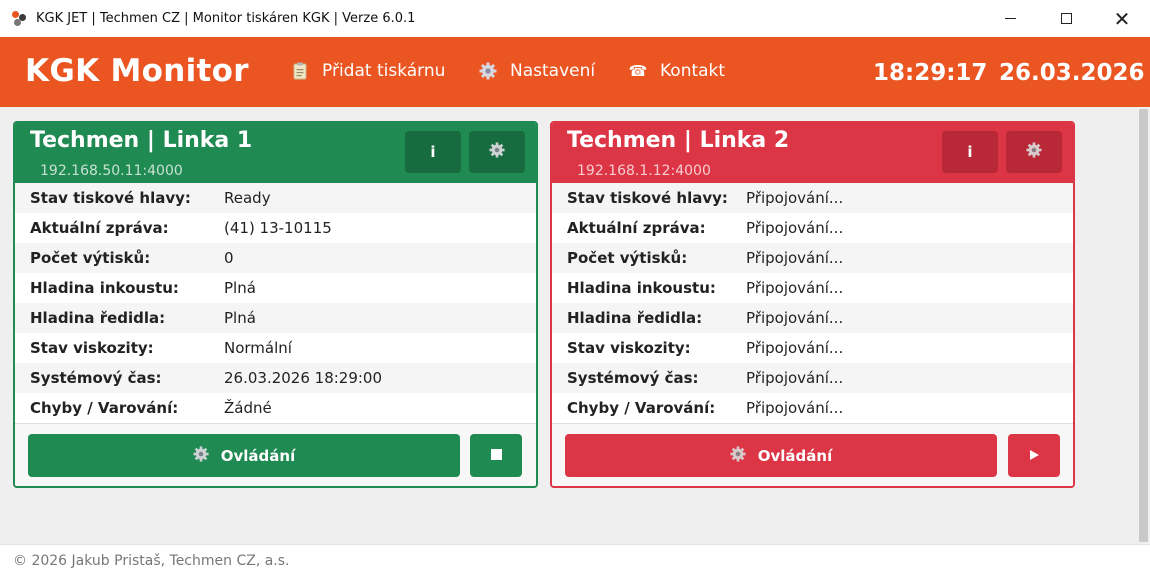 The height and width of the screenshot is (575, 1150). I want to click on printer-ip: 192.168.1.12:4000, so click(644, 171).